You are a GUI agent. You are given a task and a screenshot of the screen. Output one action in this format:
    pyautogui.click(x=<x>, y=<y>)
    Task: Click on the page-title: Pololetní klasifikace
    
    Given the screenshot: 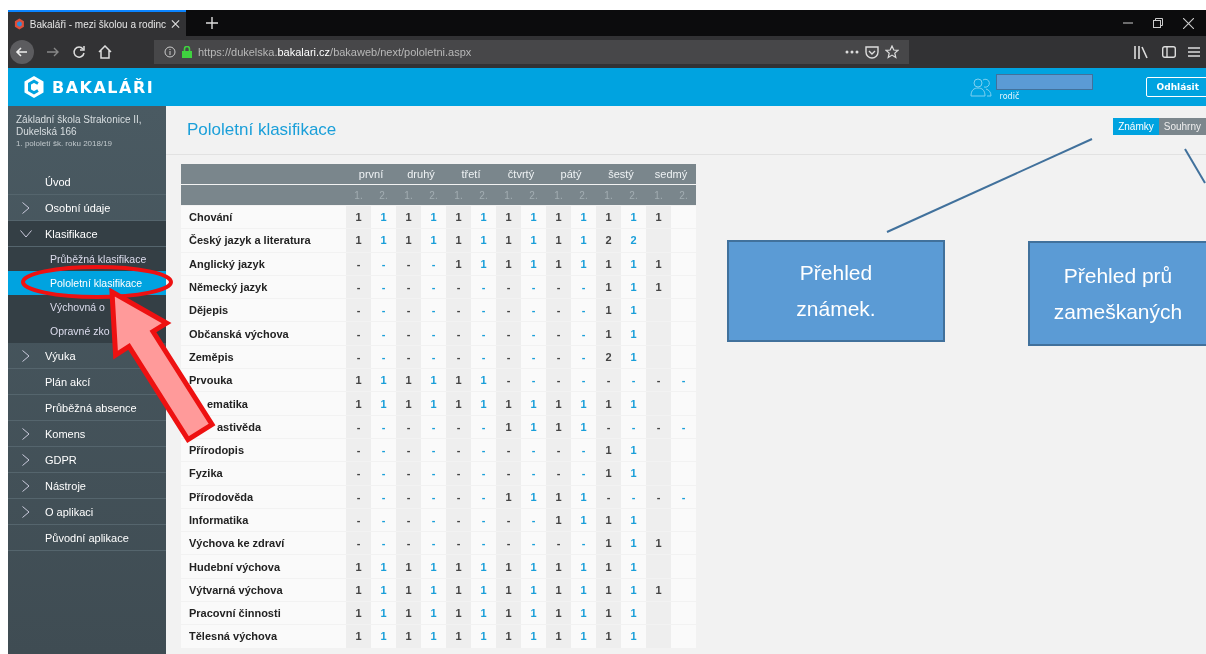 What is the action you would take?
    pyautogui.click(x=262, y=130)
    